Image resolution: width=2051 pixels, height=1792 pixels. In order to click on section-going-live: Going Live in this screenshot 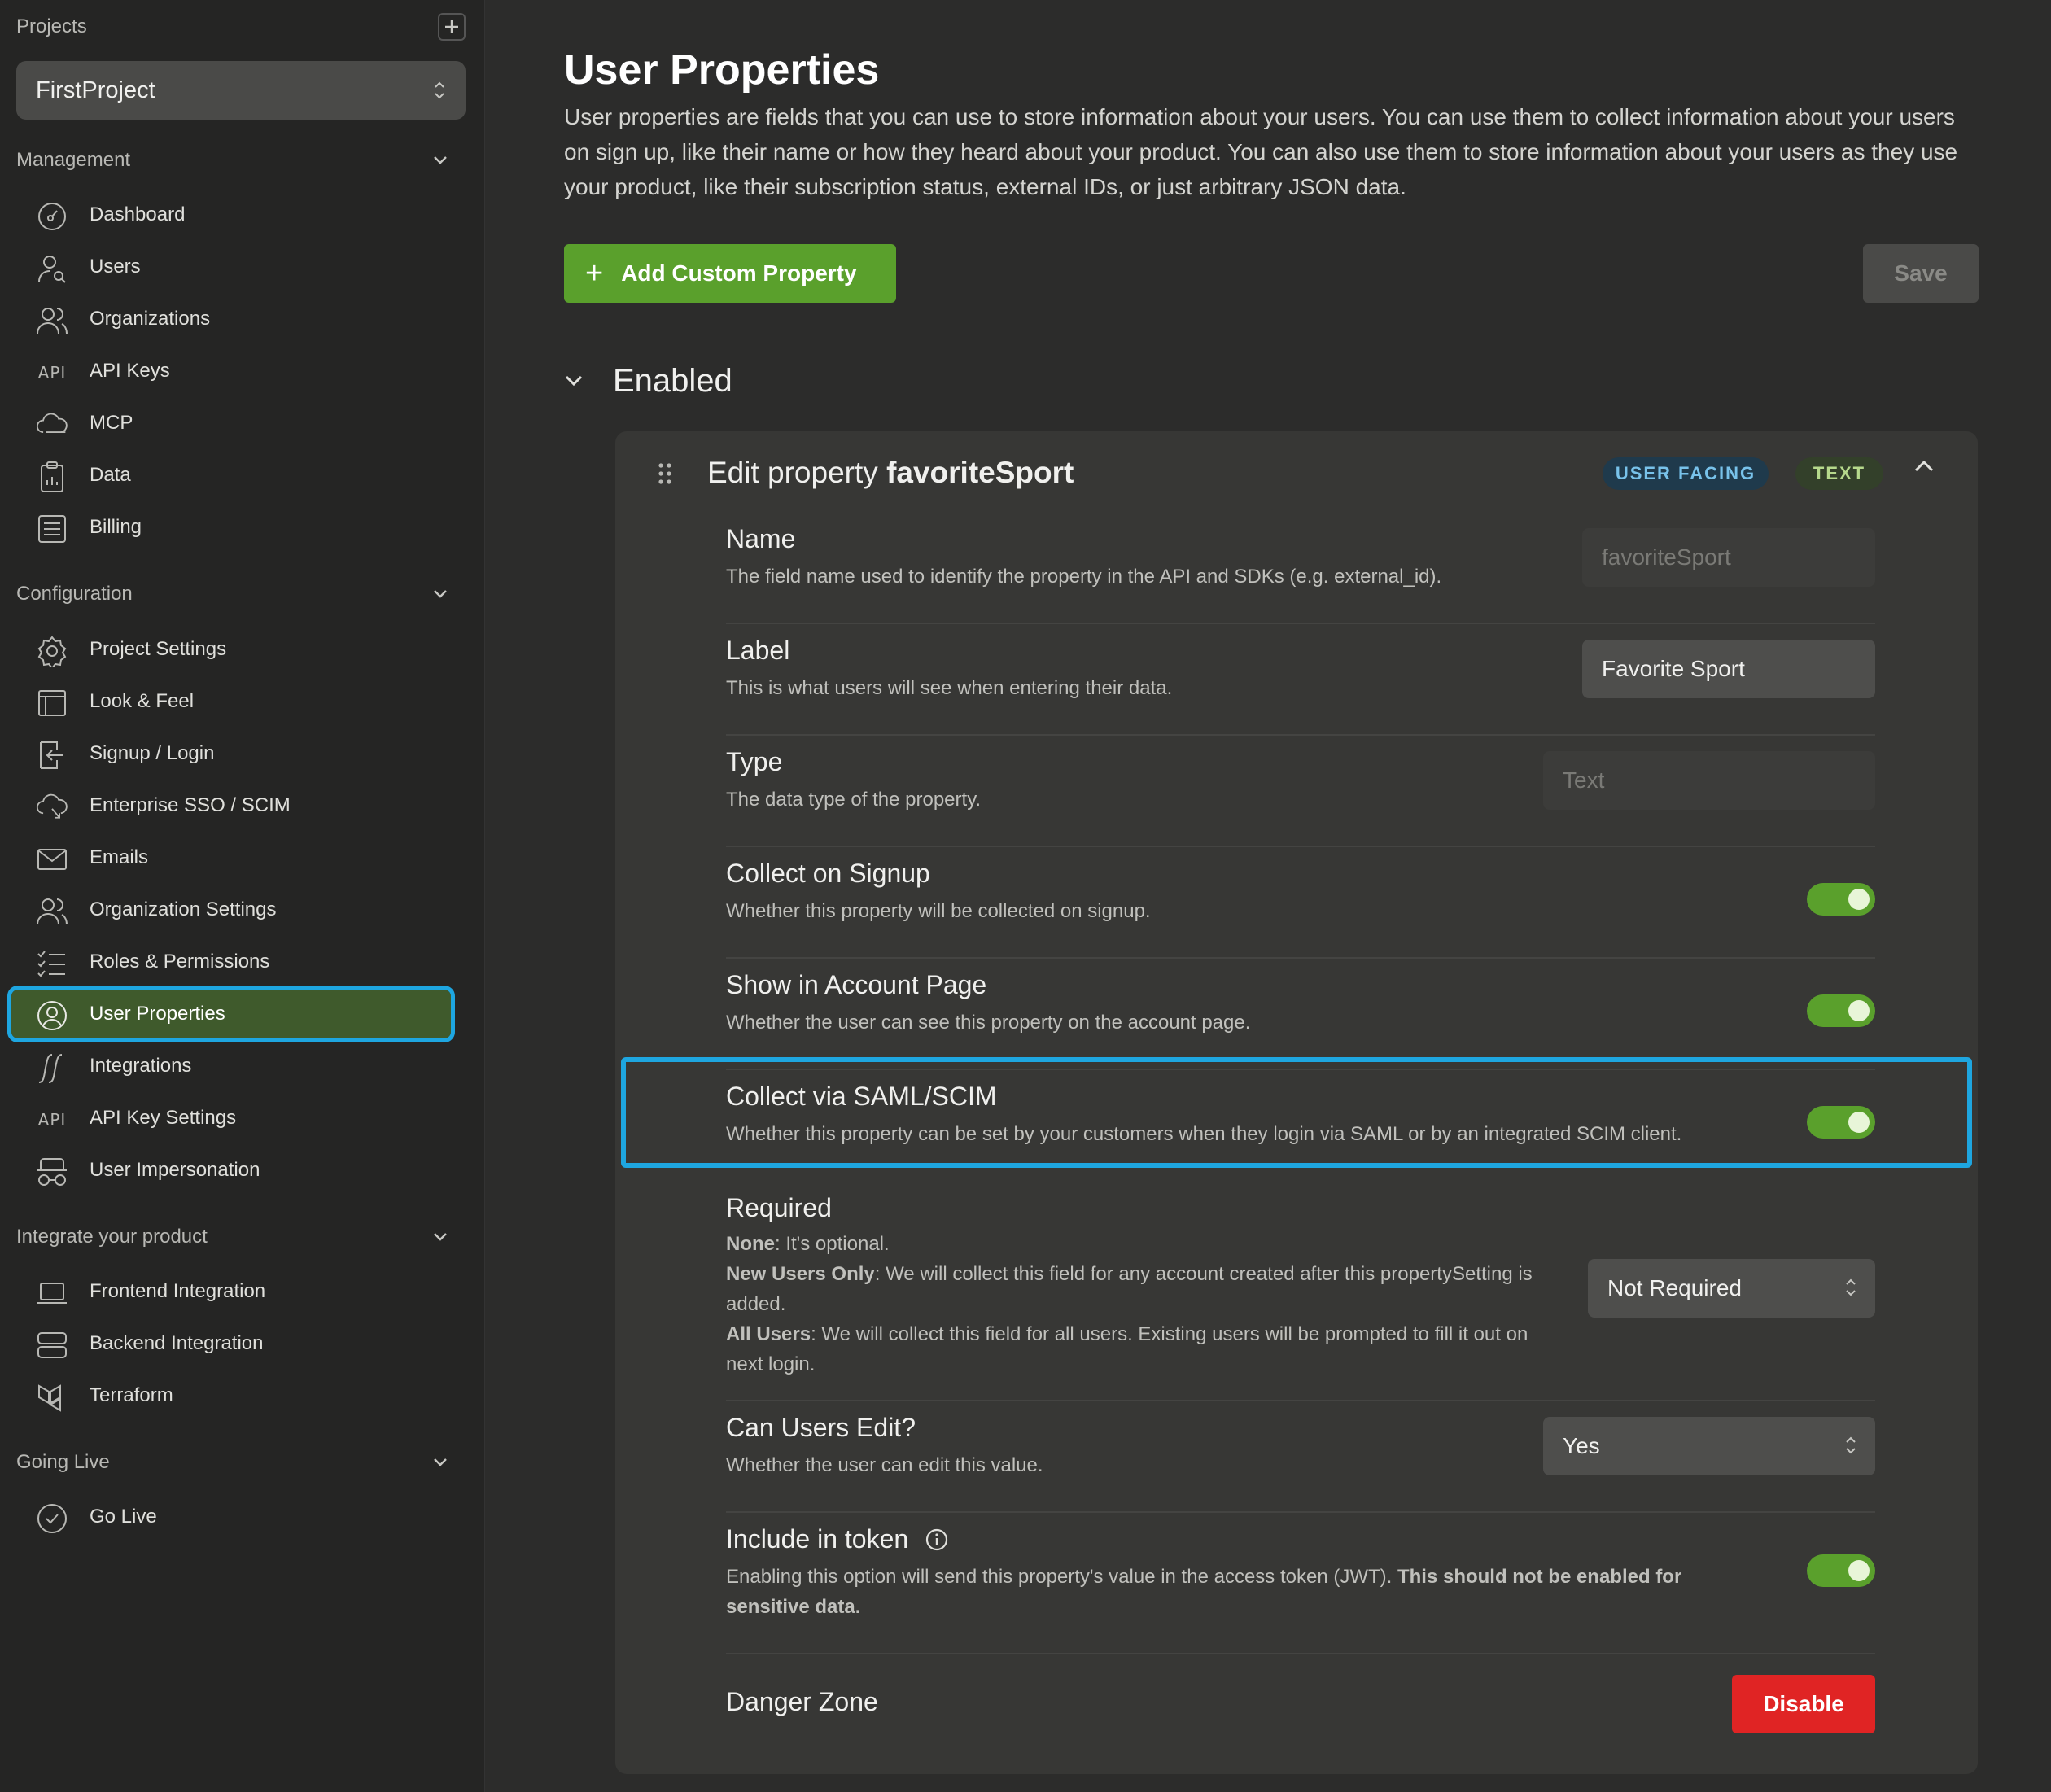, I will do `click(232, 1462)`.